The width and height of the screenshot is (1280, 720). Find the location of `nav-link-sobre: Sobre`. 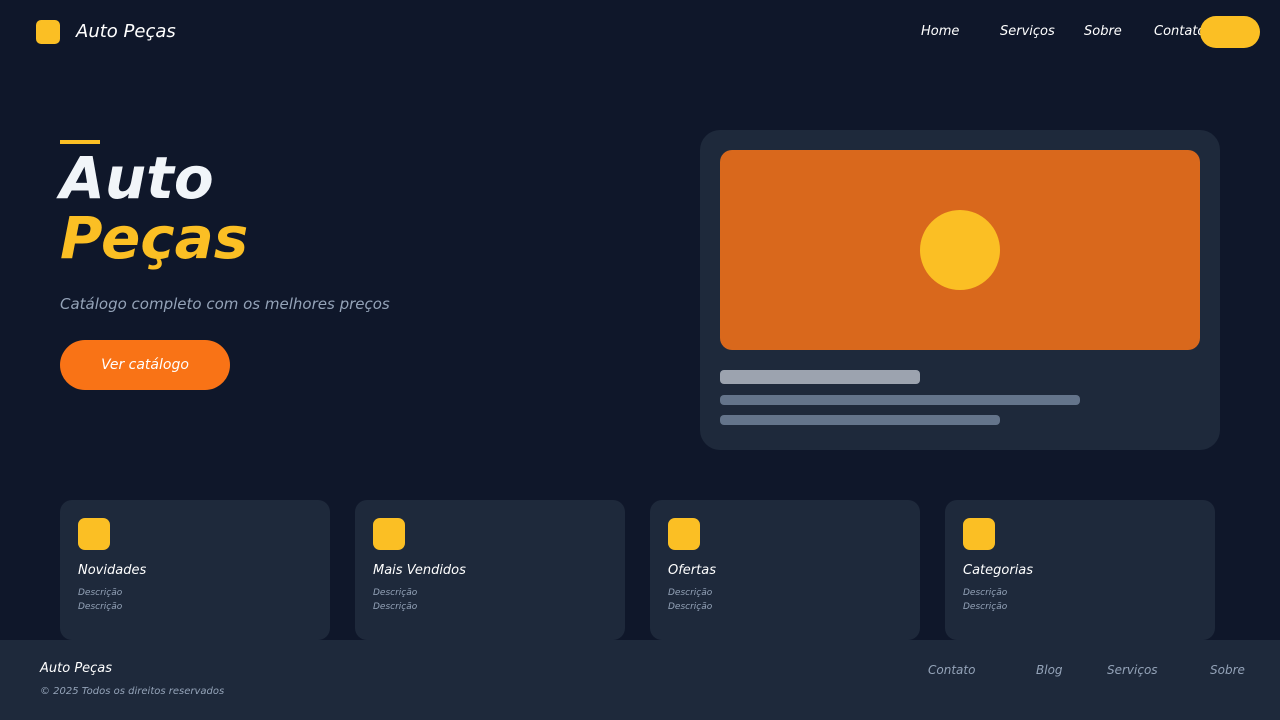

nav-link-sobre: Sobre is located at coordinates (1103, 32).